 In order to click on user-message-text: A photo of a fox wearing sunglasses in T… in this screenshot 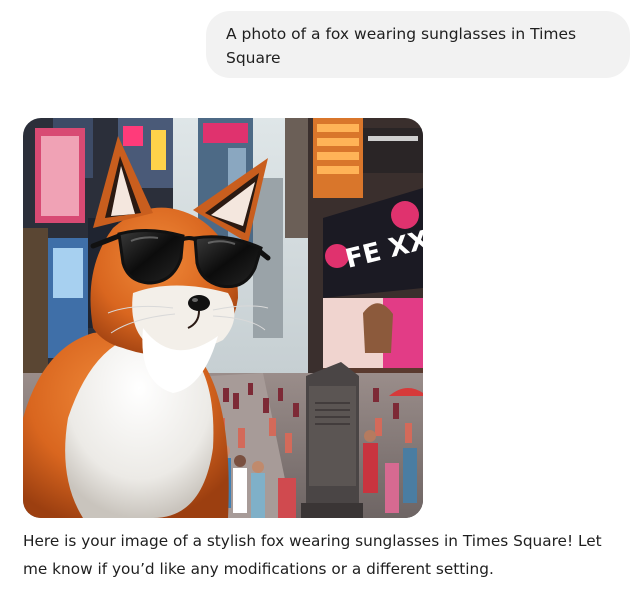, I will do `click(401, 46)`.